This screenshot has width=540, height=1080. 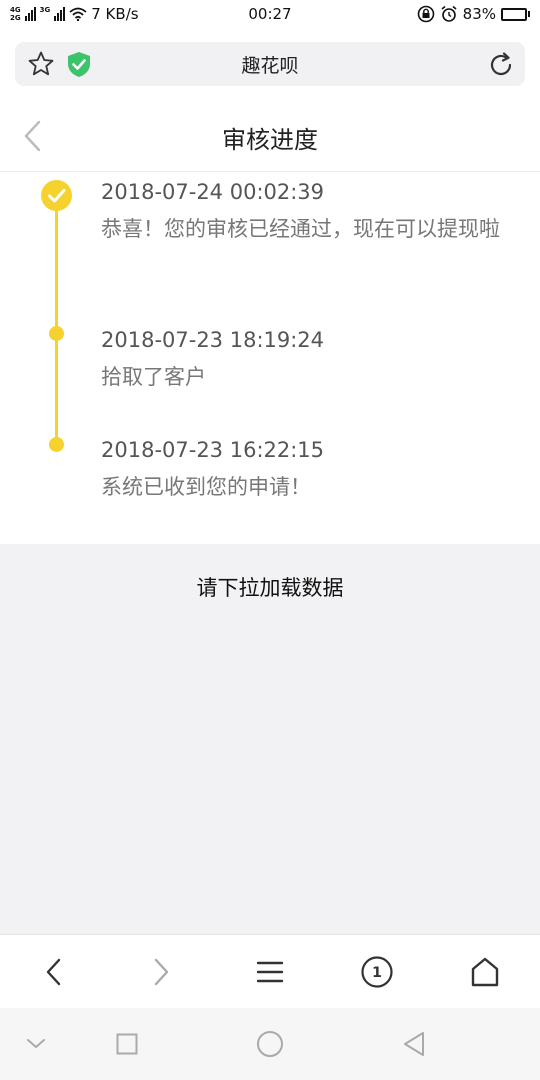 I want to click on star-icon, so click(x=41, y=64).